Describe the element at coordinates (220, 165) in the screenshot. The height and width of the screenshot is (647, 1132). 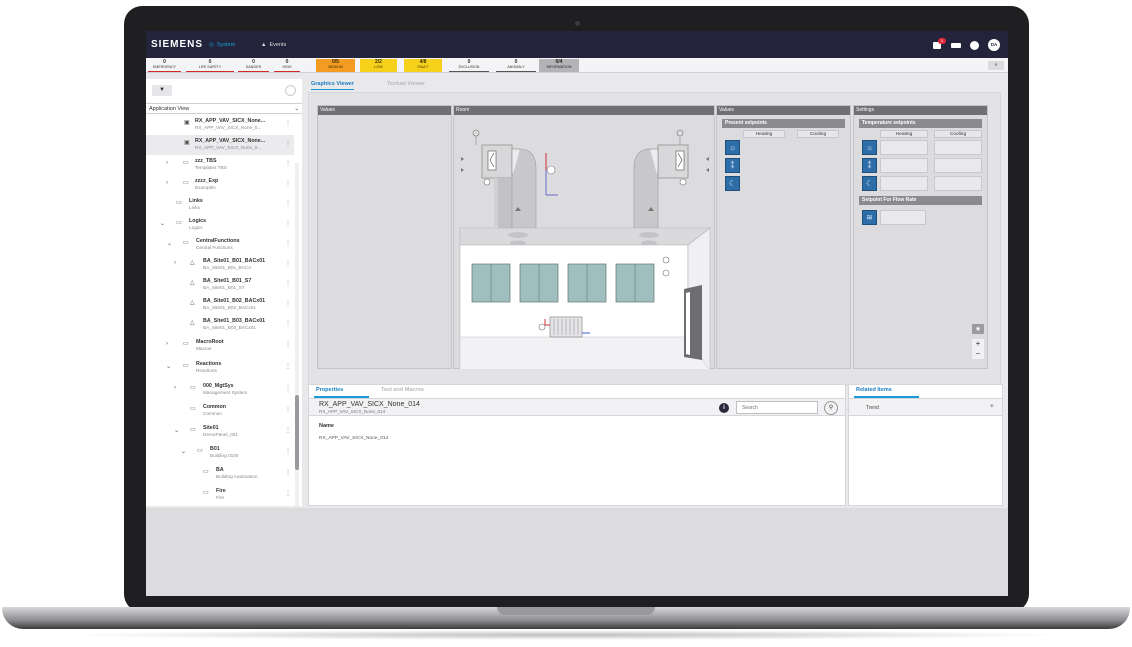
I see `tree-node: › ▭ zzz_TBS Templates TBS ⋮` at that location.